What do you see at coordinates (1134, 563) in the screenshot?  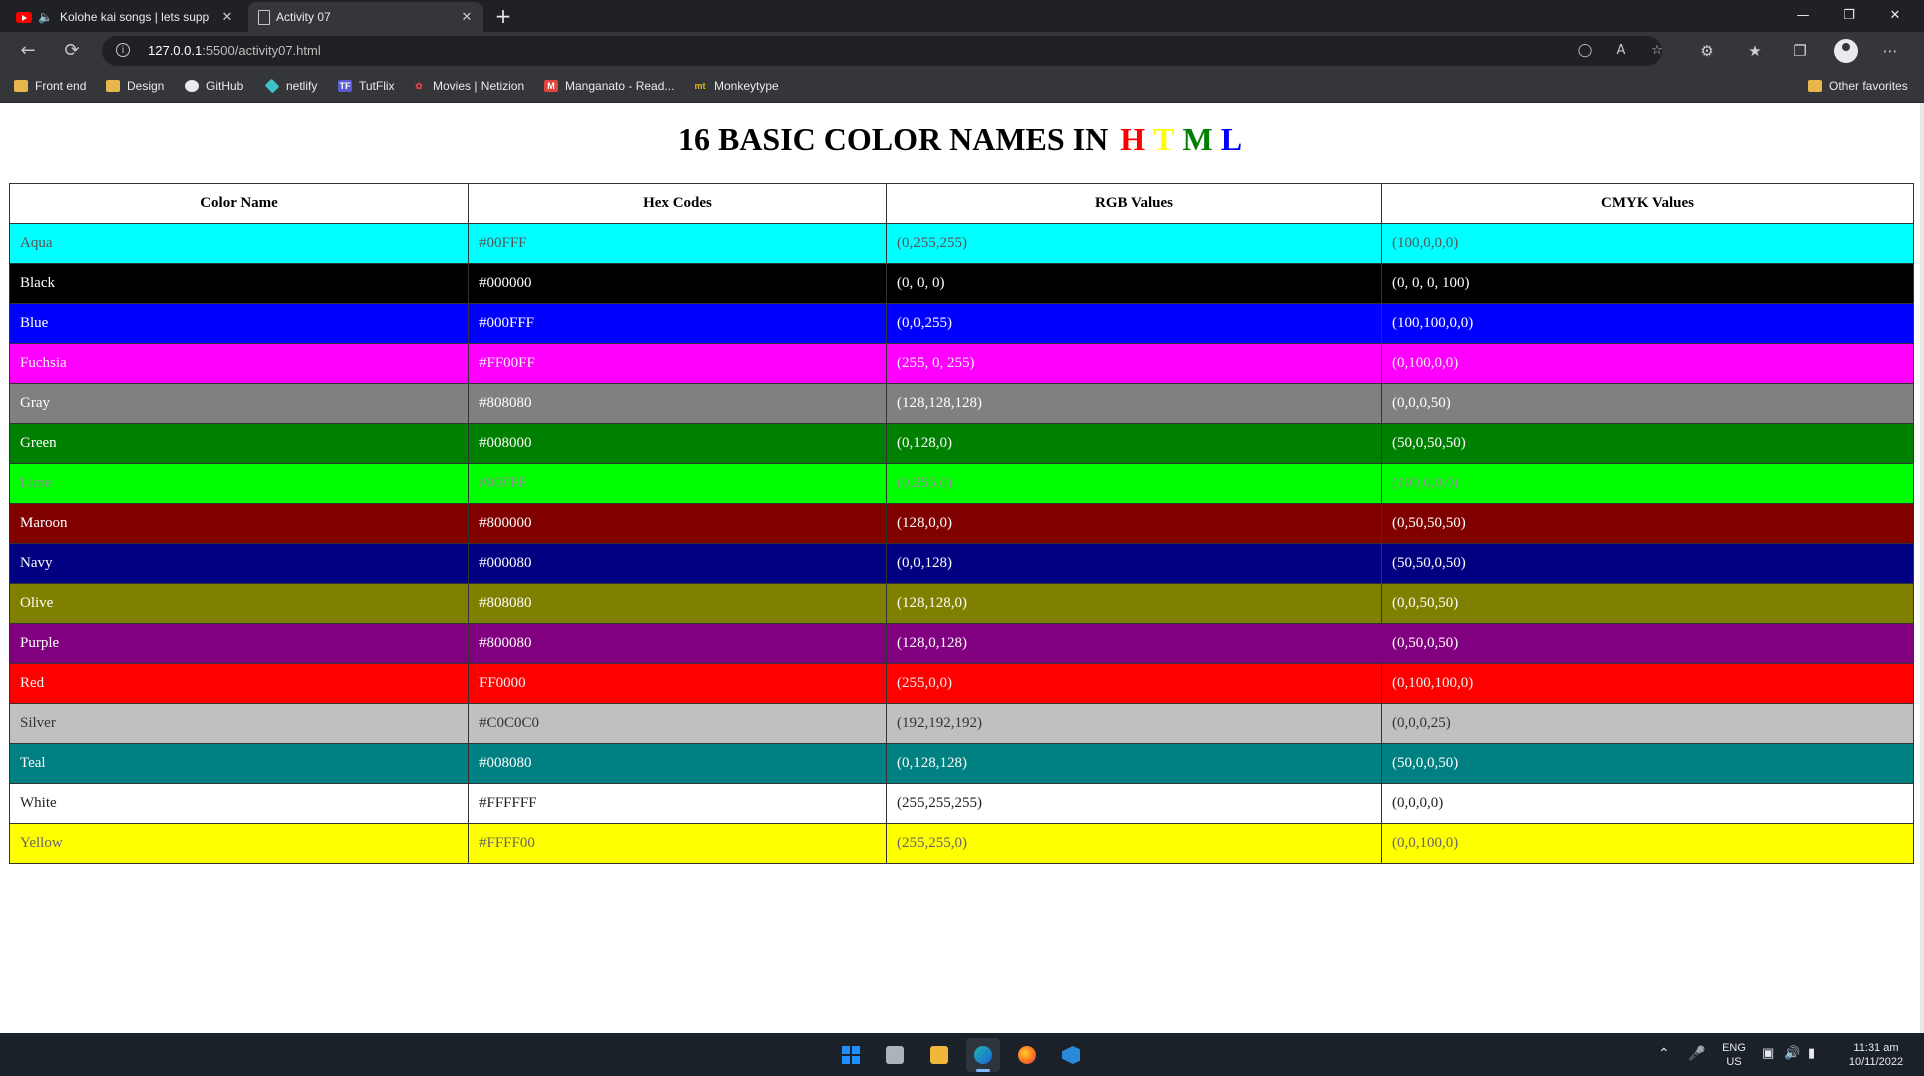 I see `rgb-value-cell: (0,0,128)` at bounding box center [1134, 563].